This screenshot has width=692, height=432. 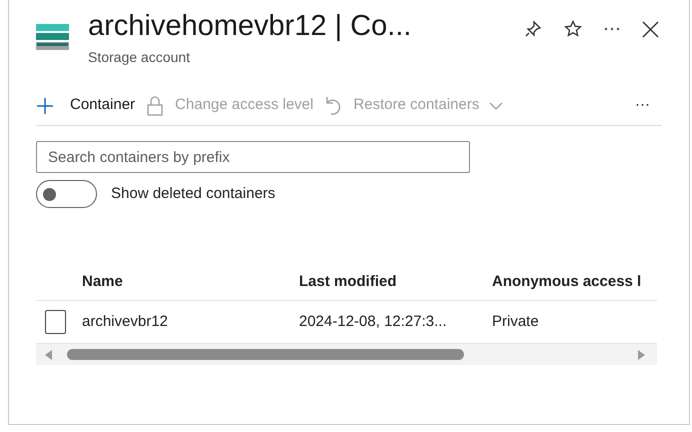 I want to click on scroll-right-icon, so click(x=641, y=355).